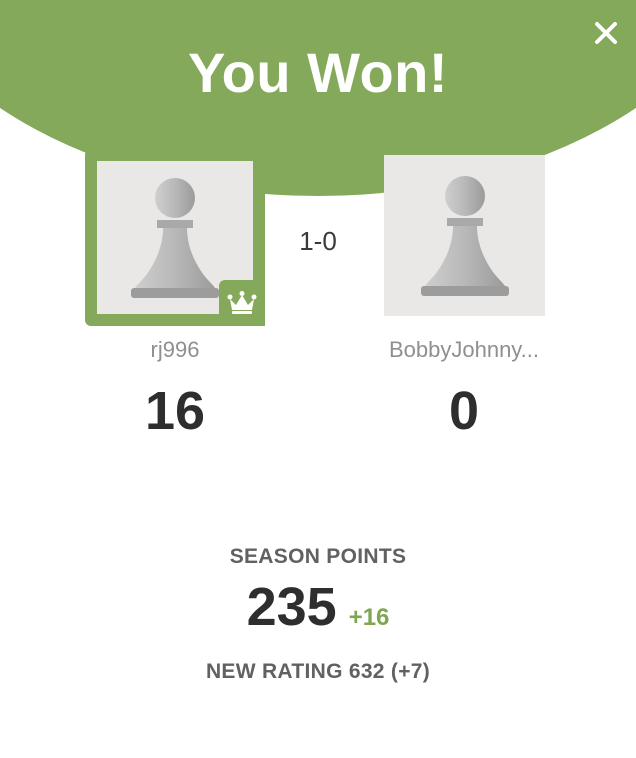 This screenshot has height=758, width=636. I want to click on crown-icon, so click(242, 302).